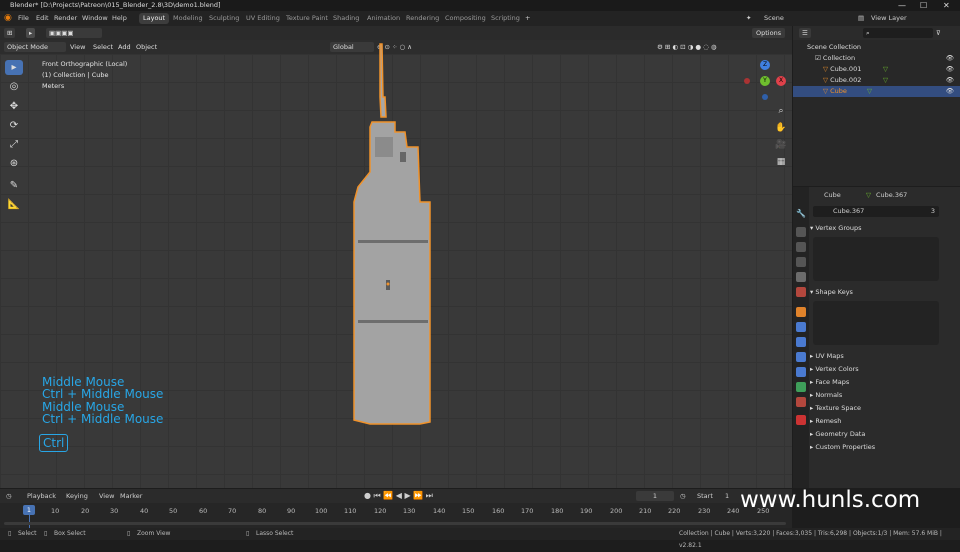 This screenshot has width=960, height=552. I want to click on scene-tab-icon, so click(801, 277).